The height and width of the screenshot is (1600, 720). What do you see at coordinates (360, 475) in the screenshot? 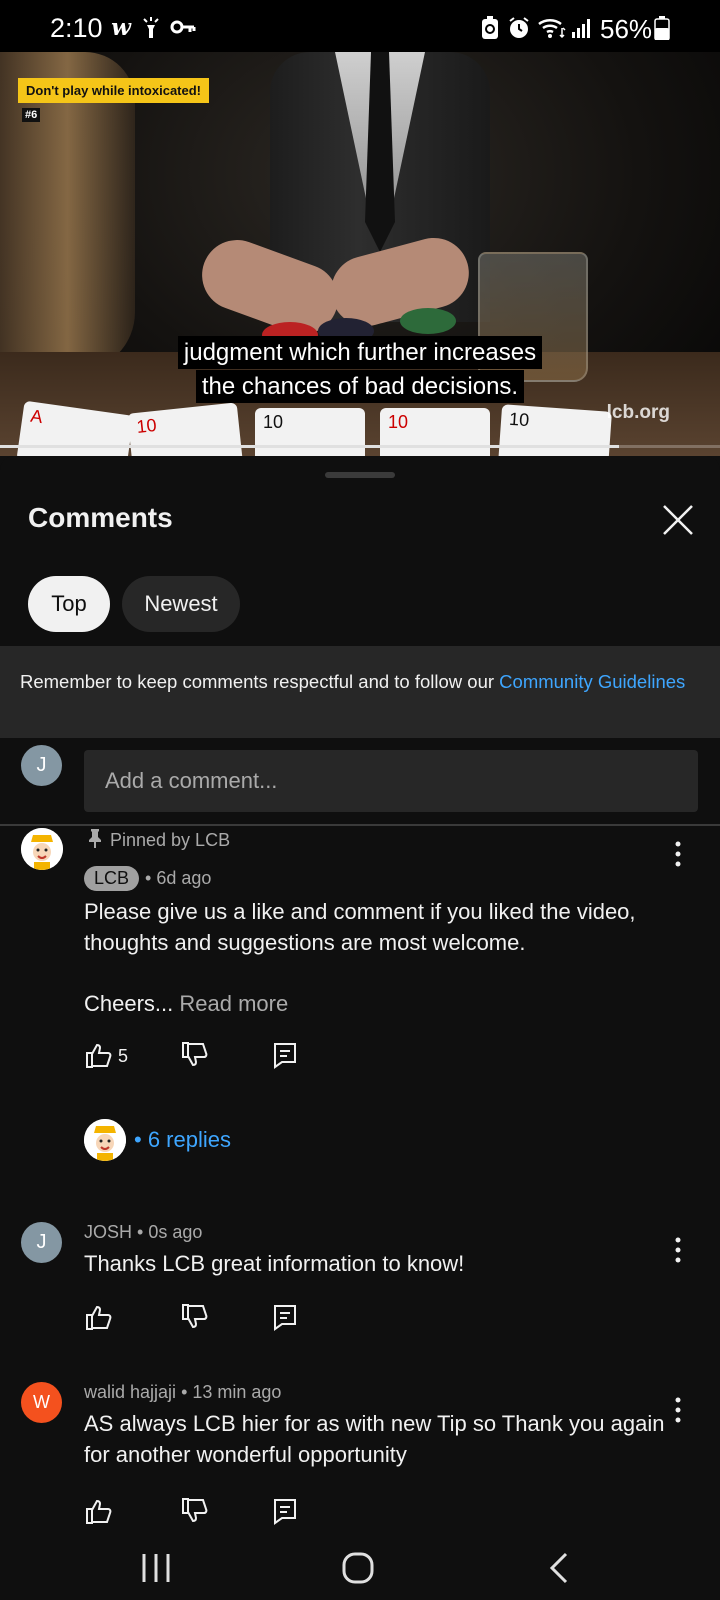
I see `drag-handle` at bounding box center [360, 475].